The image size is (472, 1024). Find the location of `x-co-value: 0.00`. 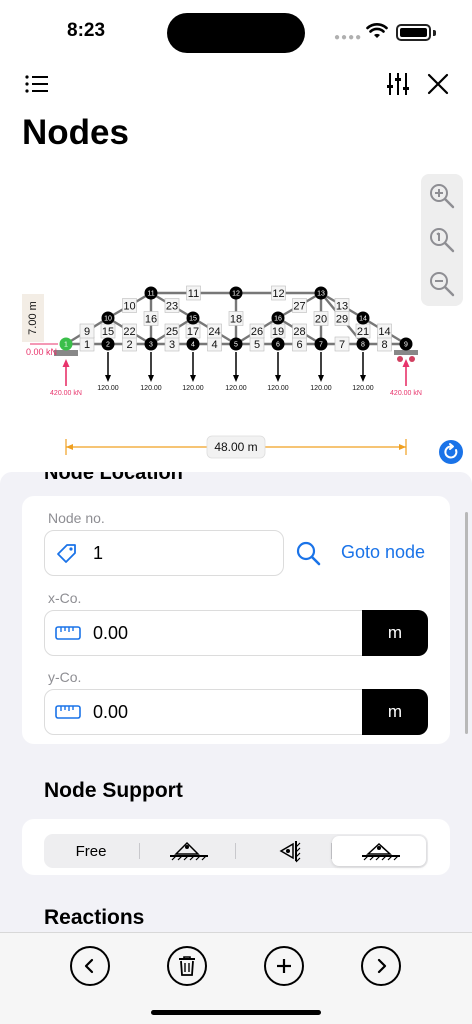

x-co-value: 0.00 is located at coordinates (111, 633).